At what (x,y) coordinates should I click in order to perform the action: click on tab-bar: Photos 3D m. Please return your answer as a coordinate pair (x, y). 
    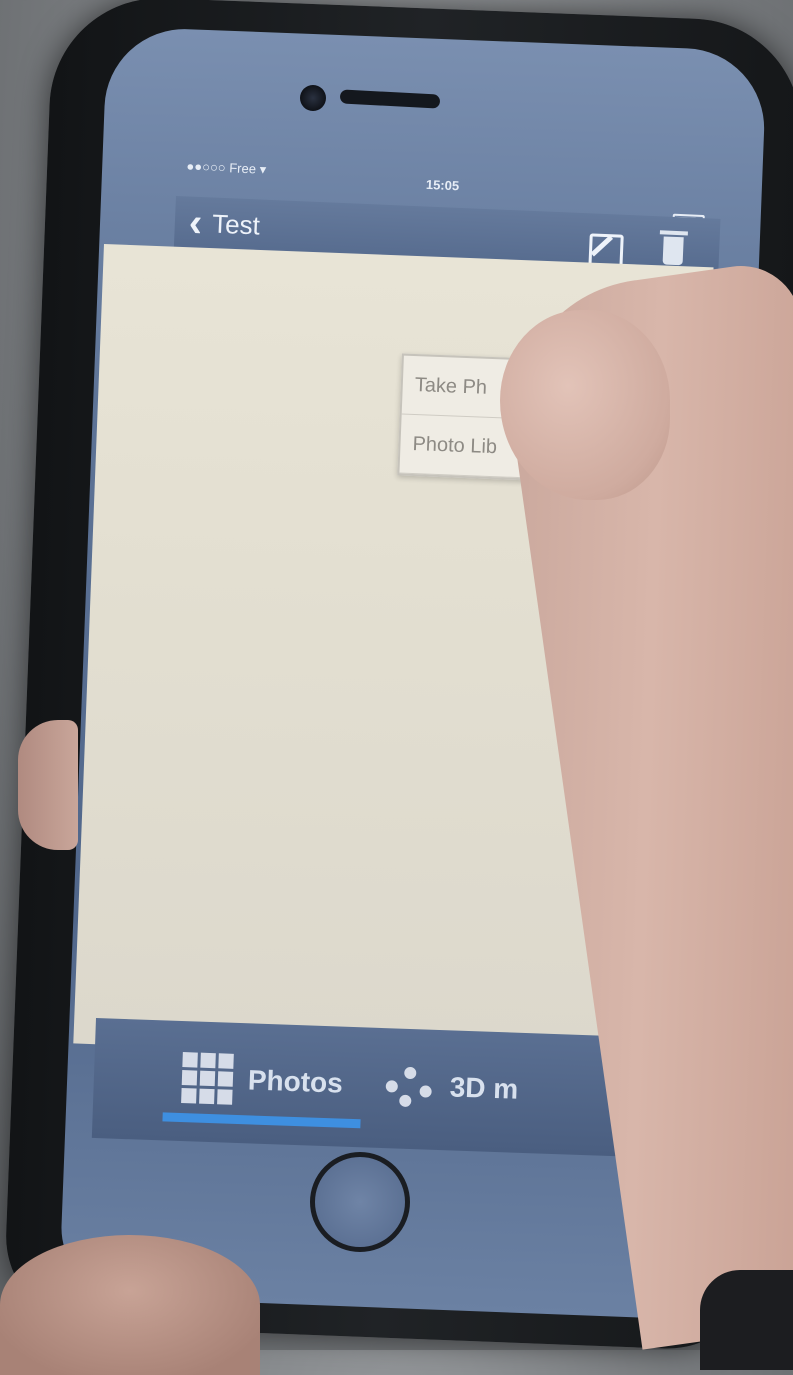
    Looking at the image, I should click on (373, 1088).